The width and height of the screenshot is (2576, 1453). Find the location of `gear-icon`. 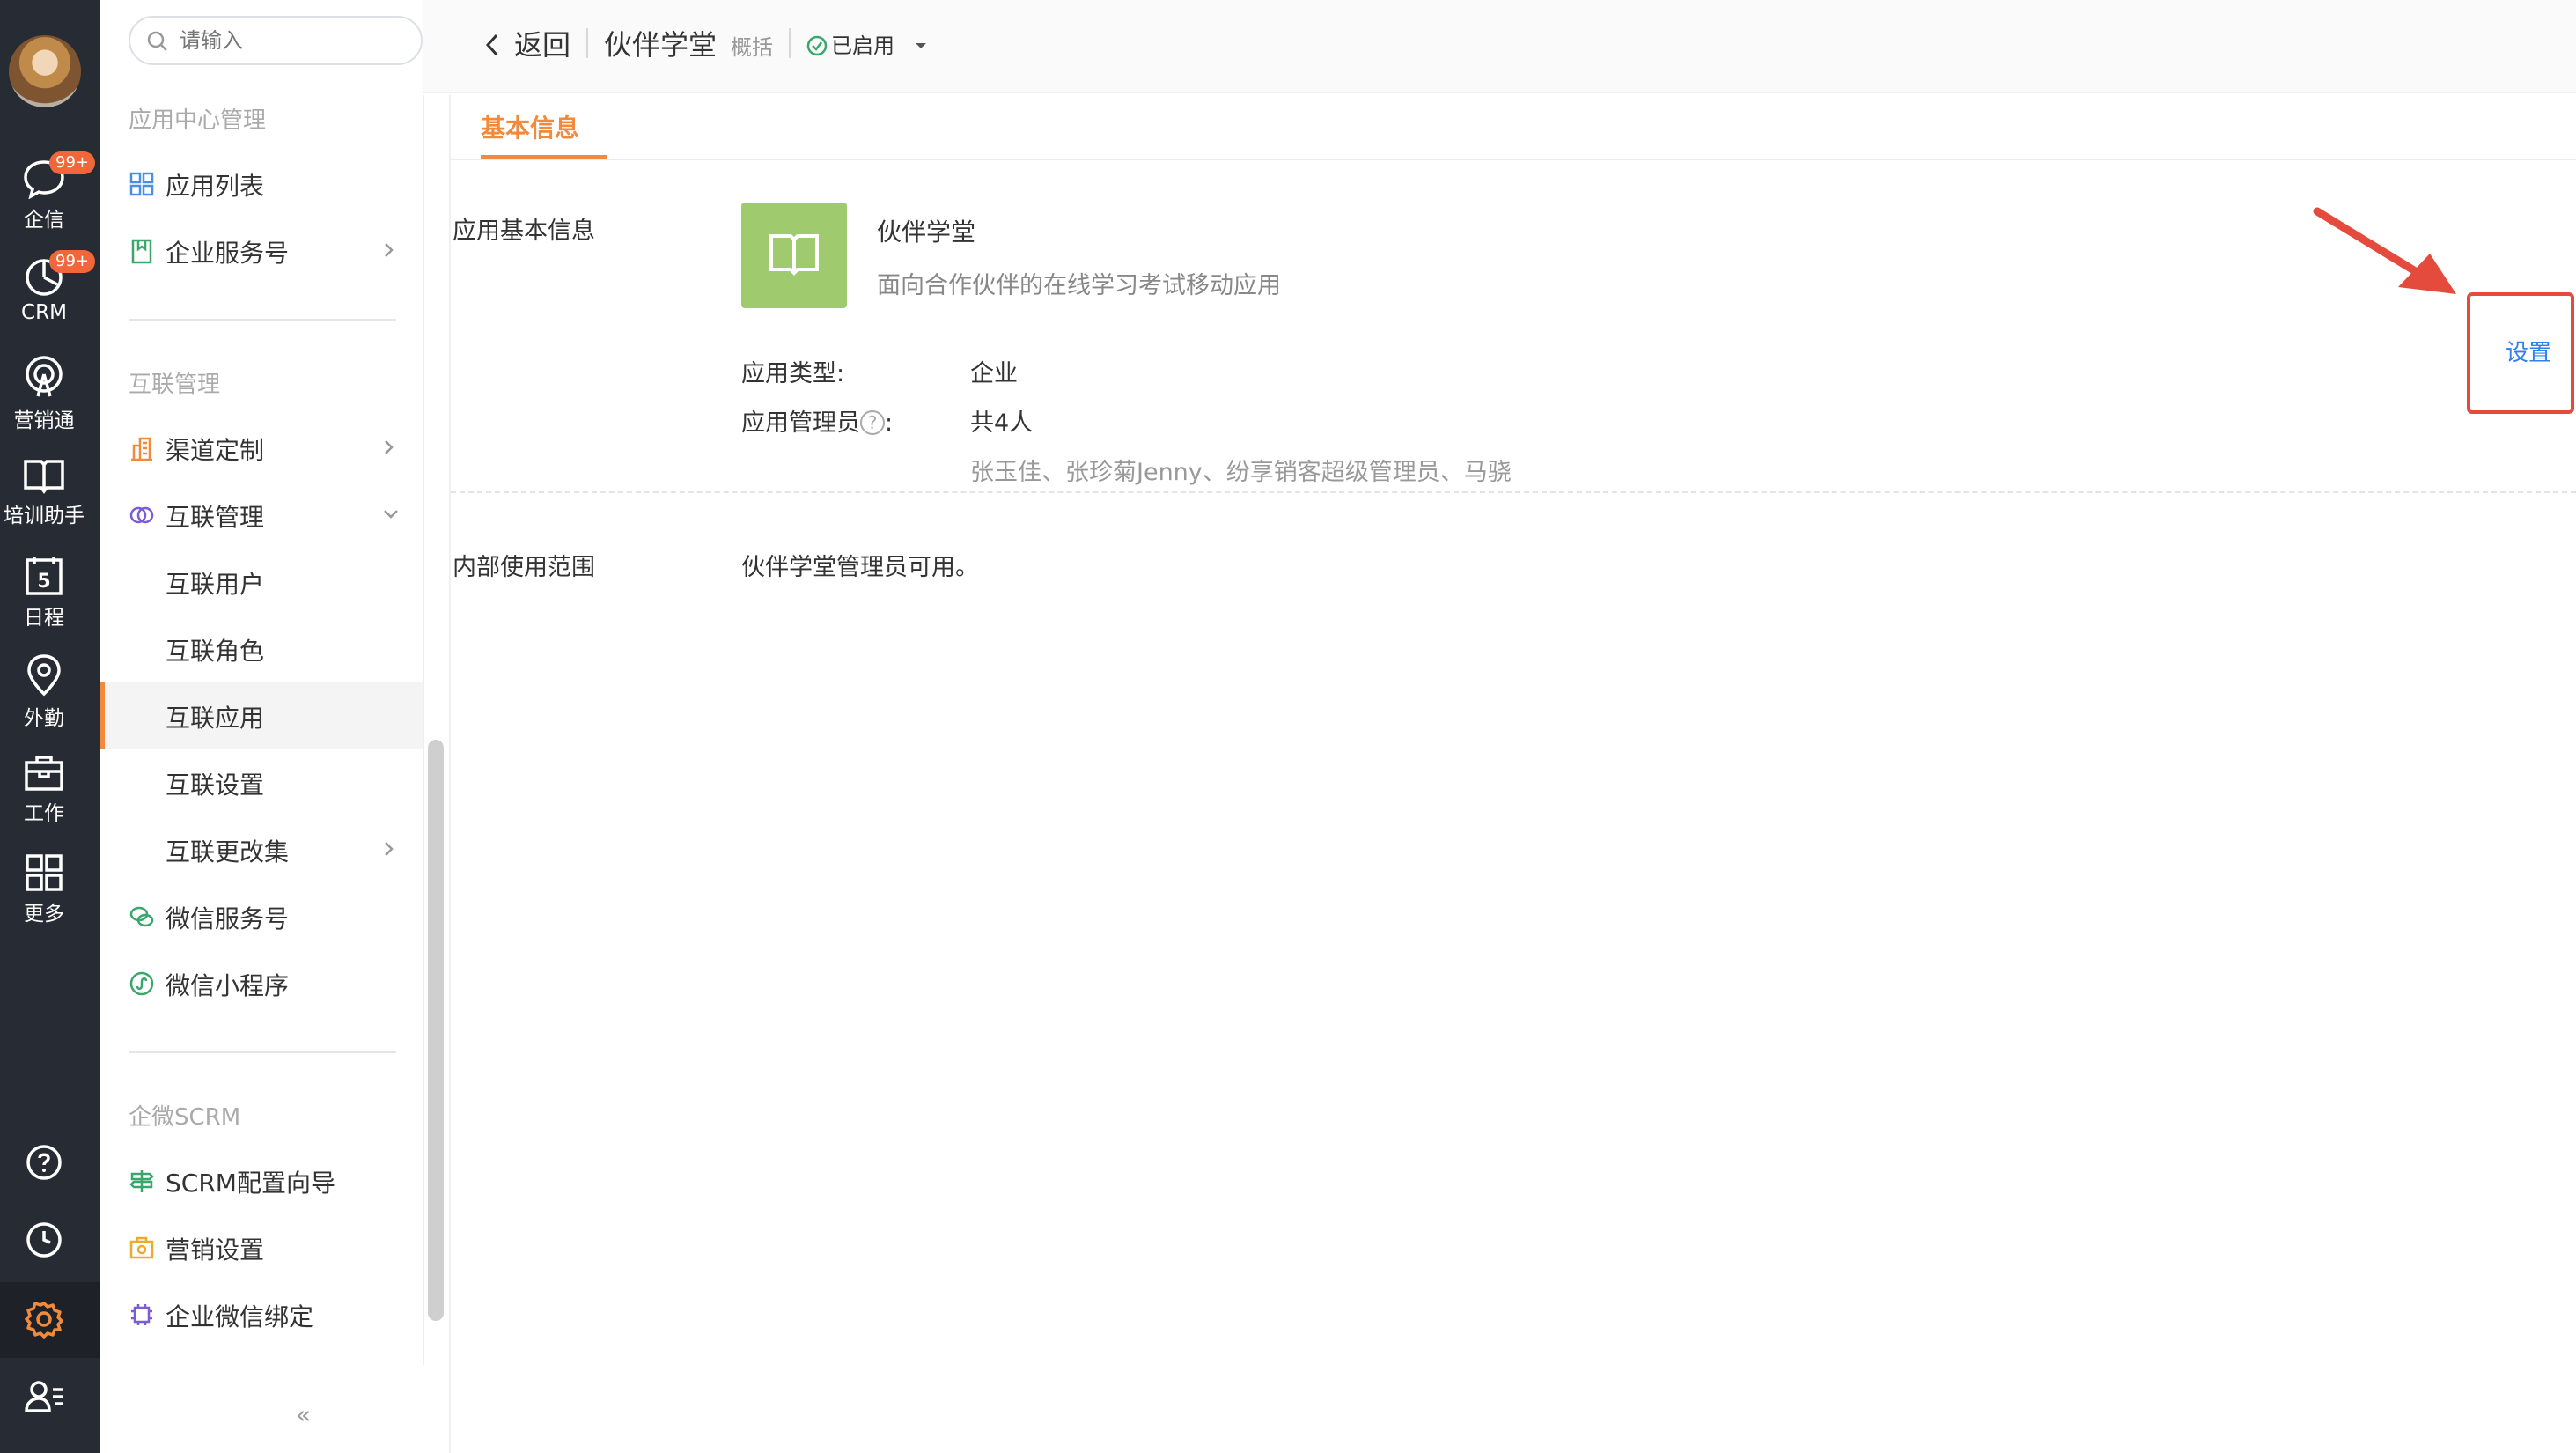

gear-icon is located at coordinates (44, 1319).